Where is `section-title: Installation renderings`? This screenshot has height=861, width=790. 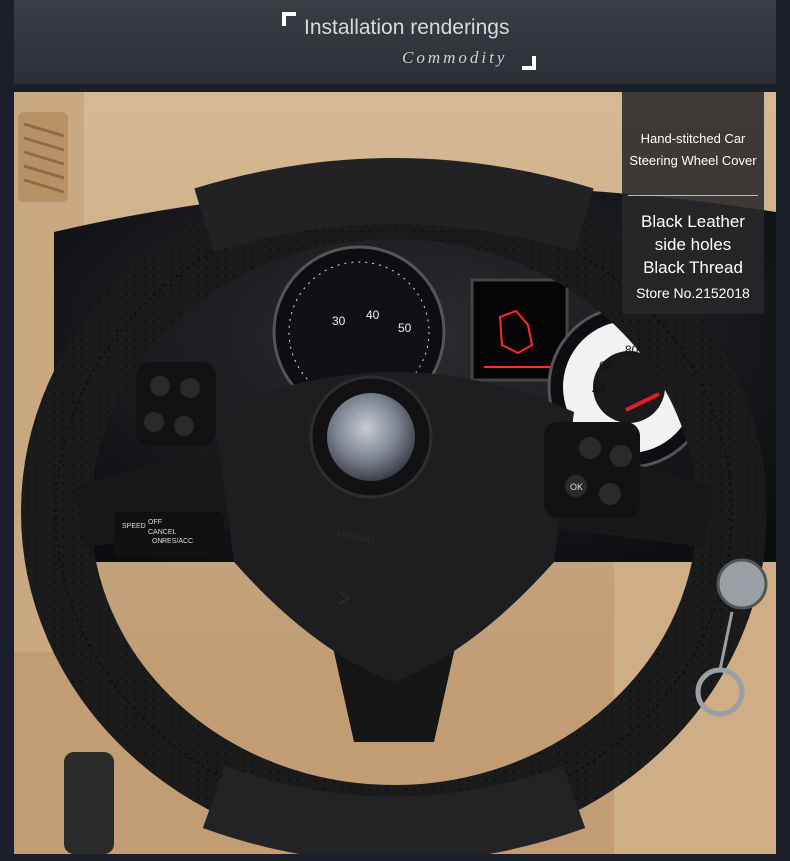 section-title: Installation renderings is located at coordinates (407, 27).